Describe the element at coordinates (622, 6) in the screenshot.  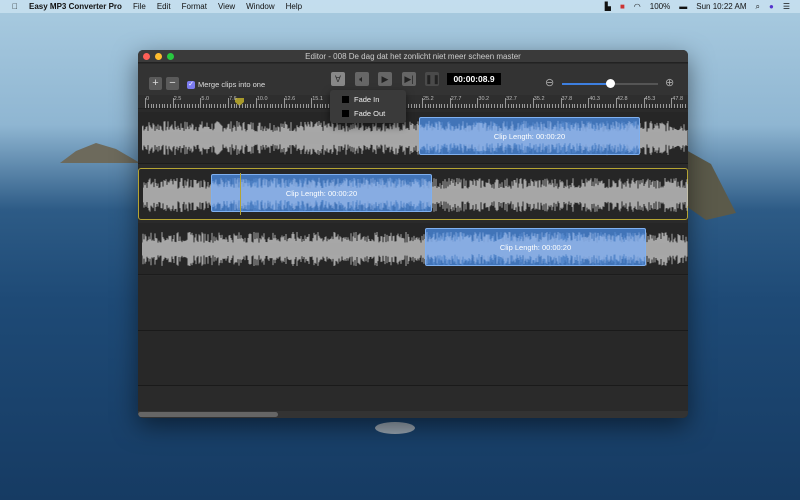
I see `flag-icon: ■` at that location.